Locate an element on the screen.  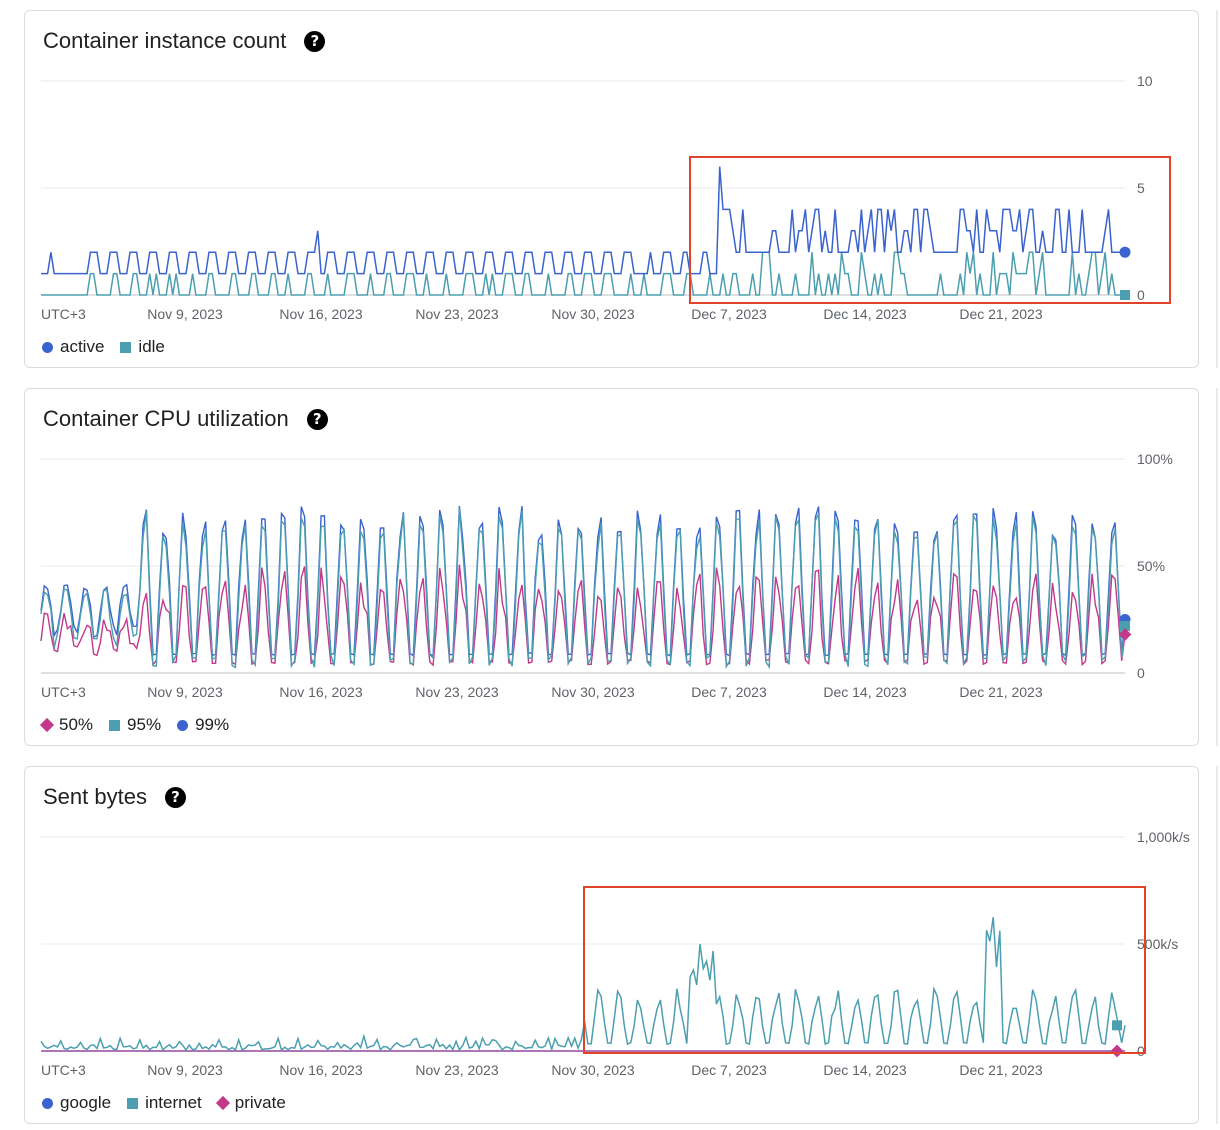
legend-item-private: private is located at coordinates (250, 1103).